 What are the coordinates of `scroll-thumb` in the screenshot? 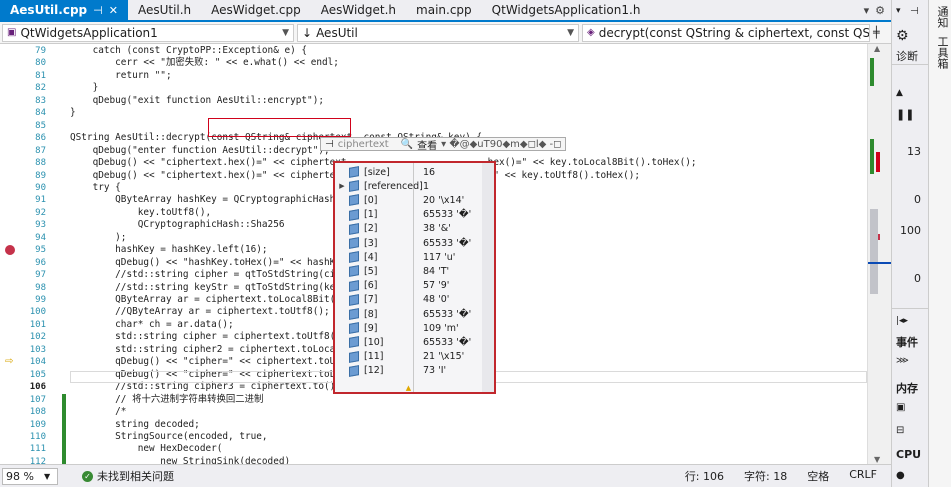 It's located at (874, 251).